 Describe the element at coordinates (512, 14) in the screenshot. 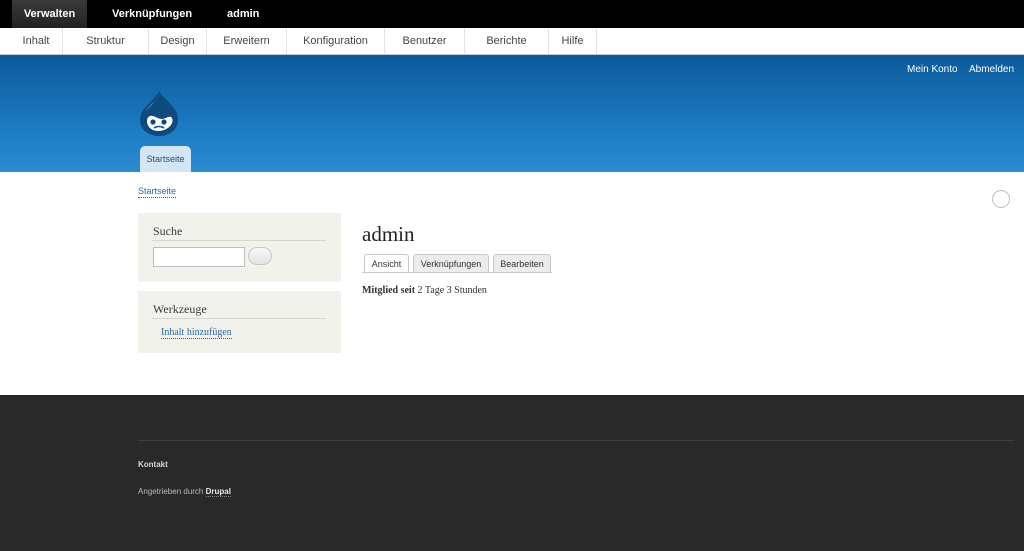

I see `top-toolbar: Verwalten Verknüpfungen admin` at that location.